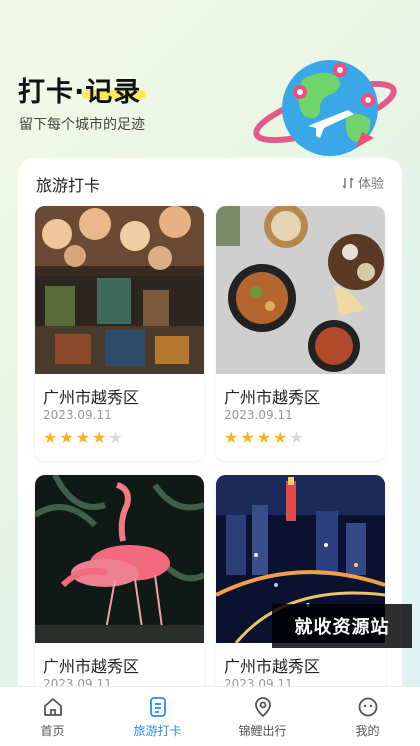  Describe the element at coordinates (157, 730) in the screenshot. I see `tab-label: 旅游打卡` at that location.